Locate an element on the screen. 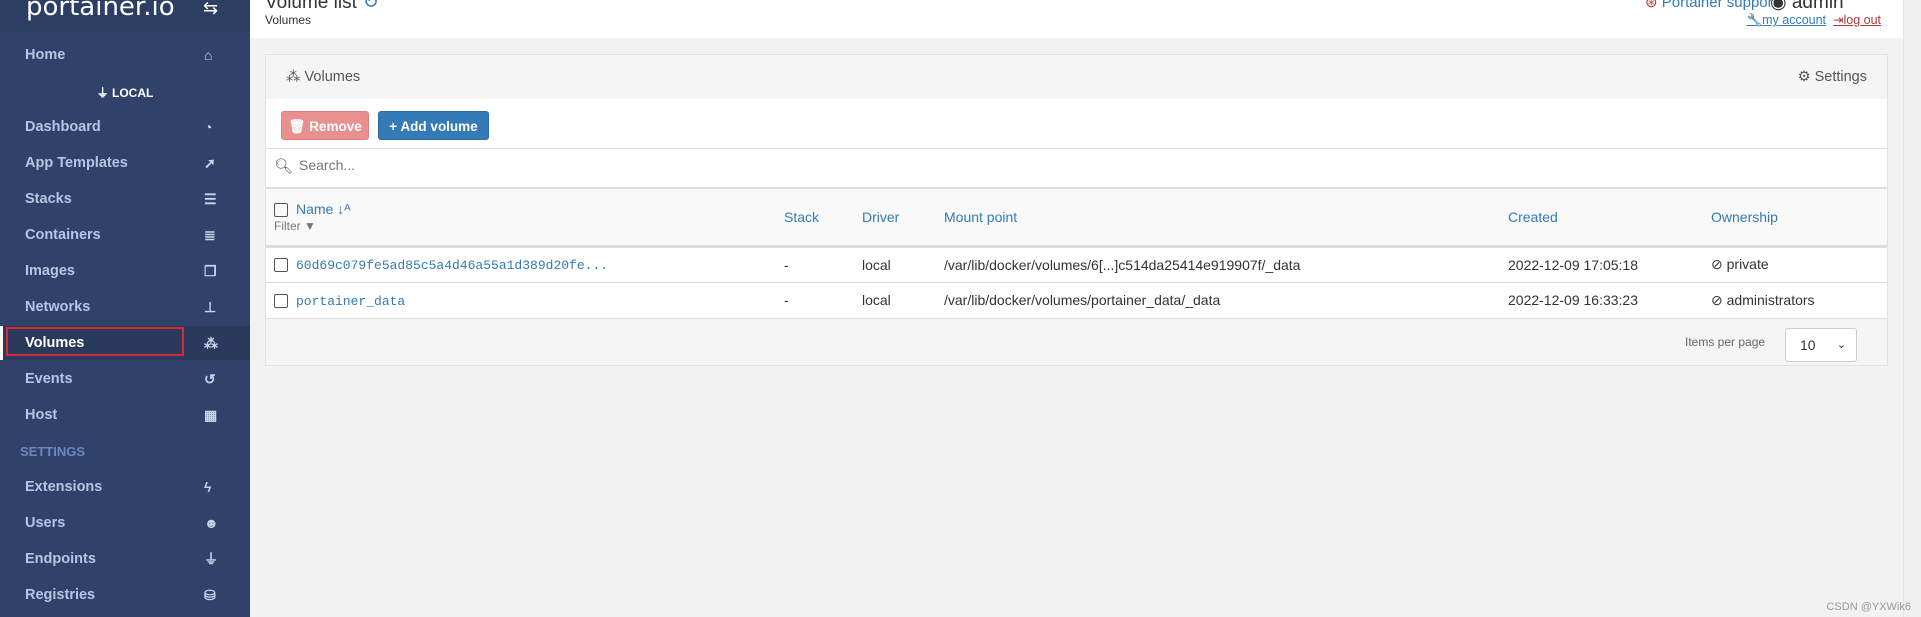 Image resolution: width=1921 pixels, height=617 pixels. highlight-box is located at coordinates (95, 341).